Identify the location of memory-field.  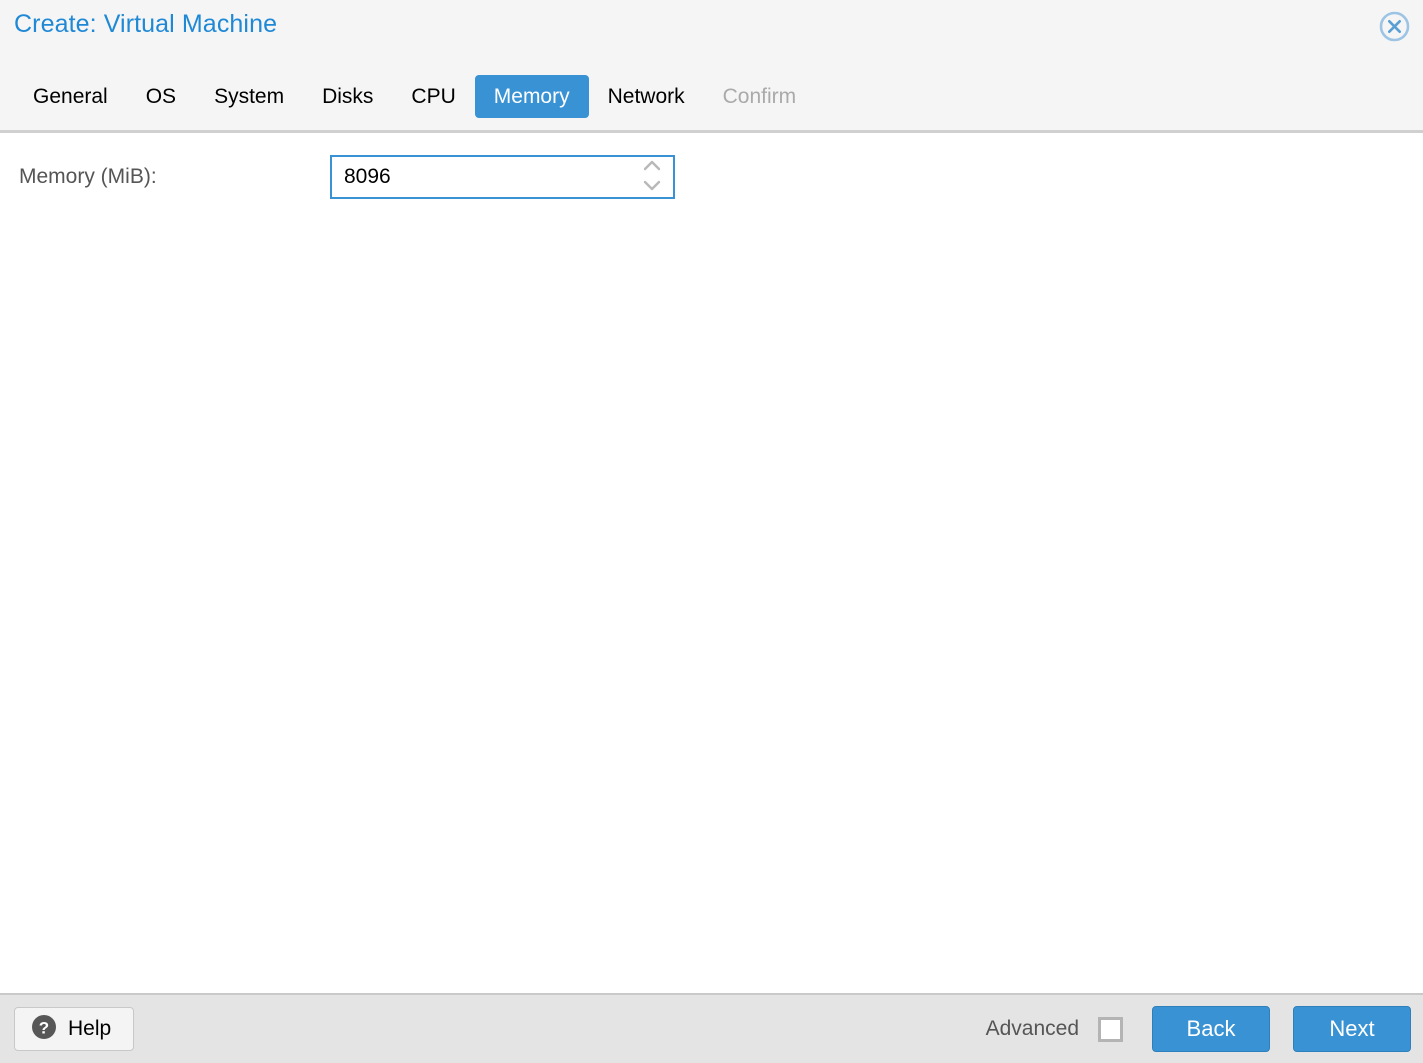
(502, 177).